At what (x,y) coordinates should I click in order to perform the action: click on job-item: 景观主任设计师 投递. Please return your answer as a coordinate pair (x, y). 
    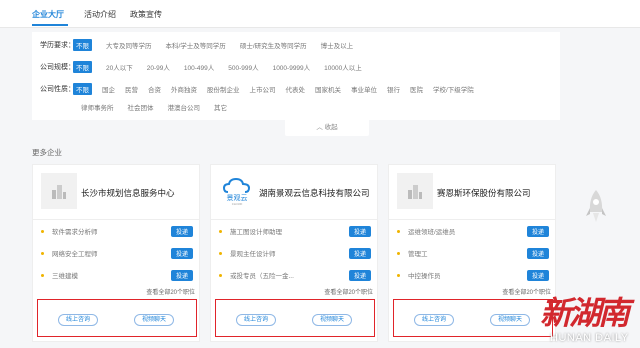
    Looking at the image, I should click on (295, 253).